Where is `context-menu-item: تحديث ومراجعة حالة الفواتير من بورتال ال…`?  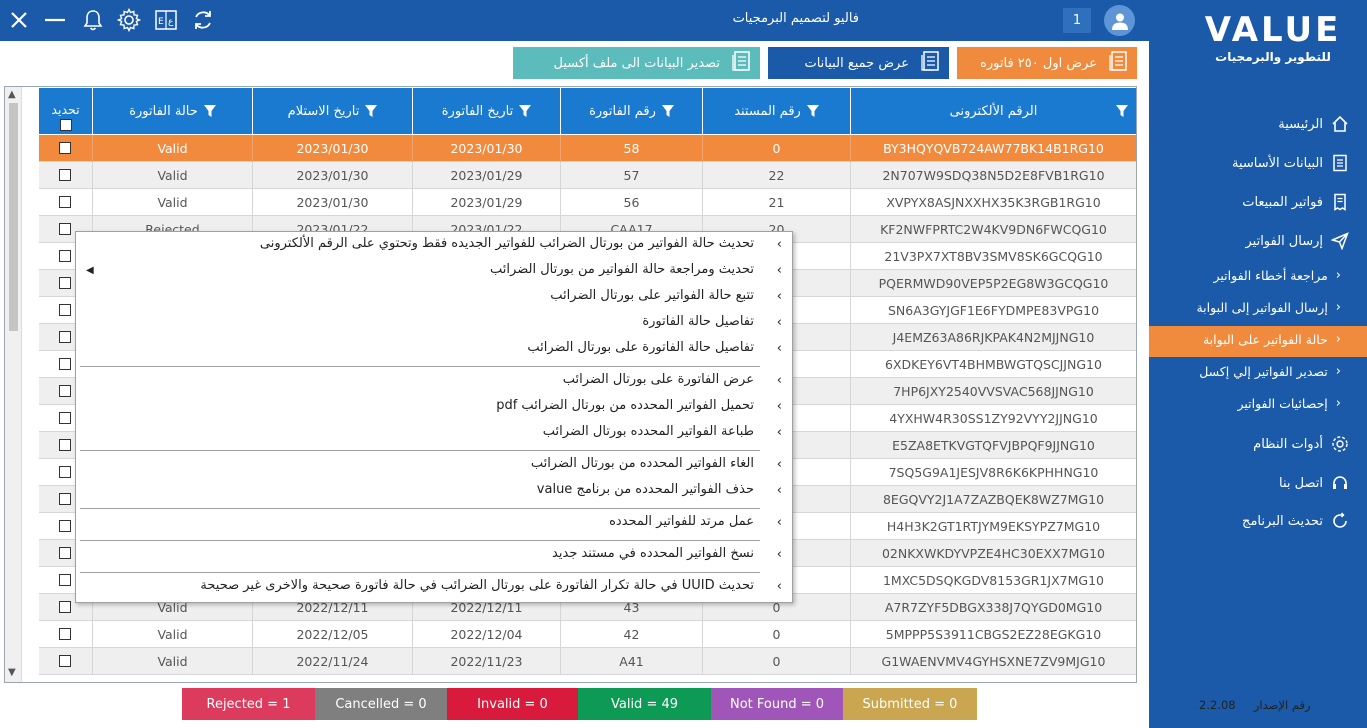
context-menu-item: تحديث ومراجعة حالة الفواتير من بورتال ال… is located at coordinates (622, 269).